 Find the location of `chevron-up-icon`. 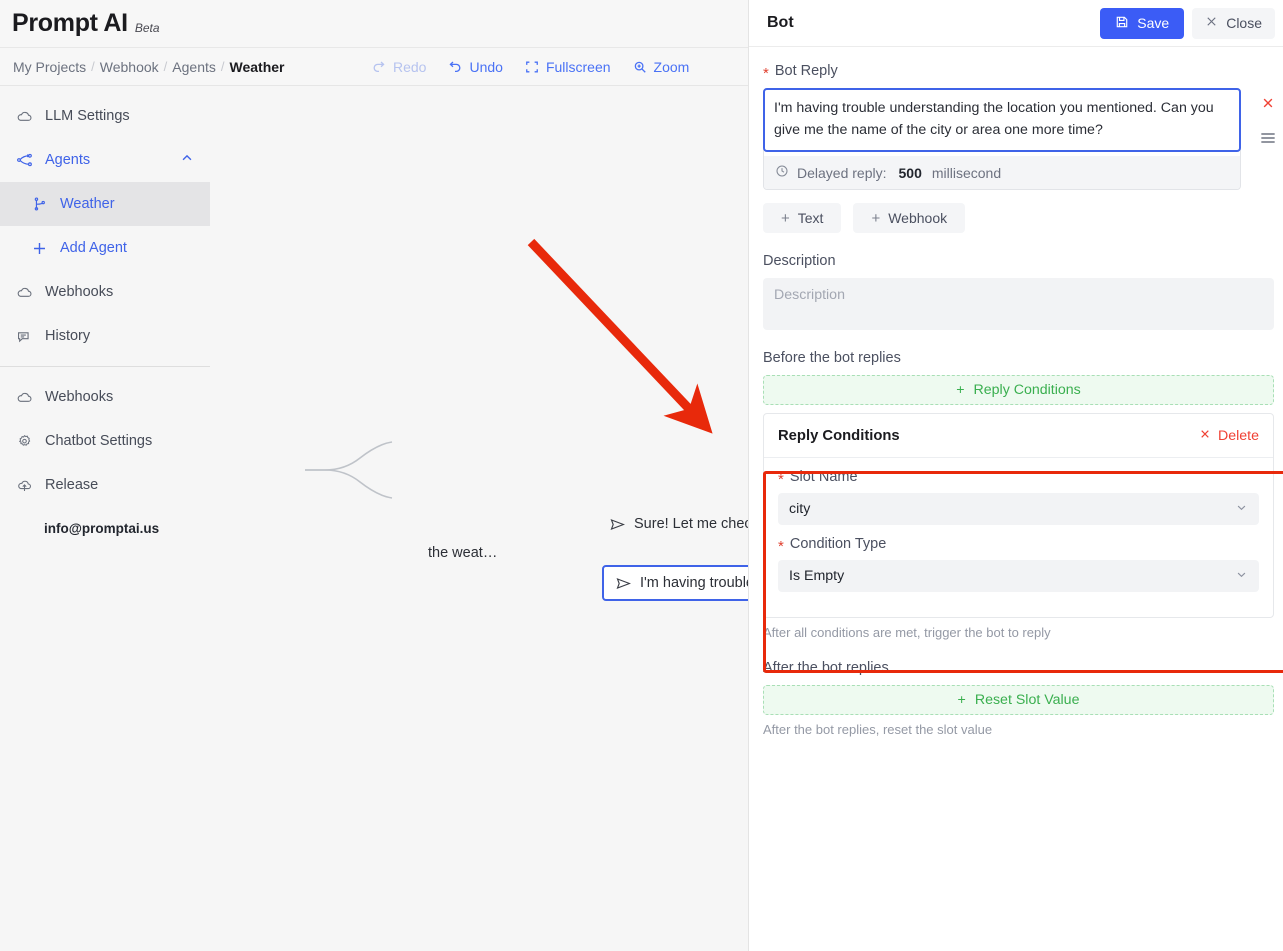

chevron-up-icon is located at coordinates (187, 160).